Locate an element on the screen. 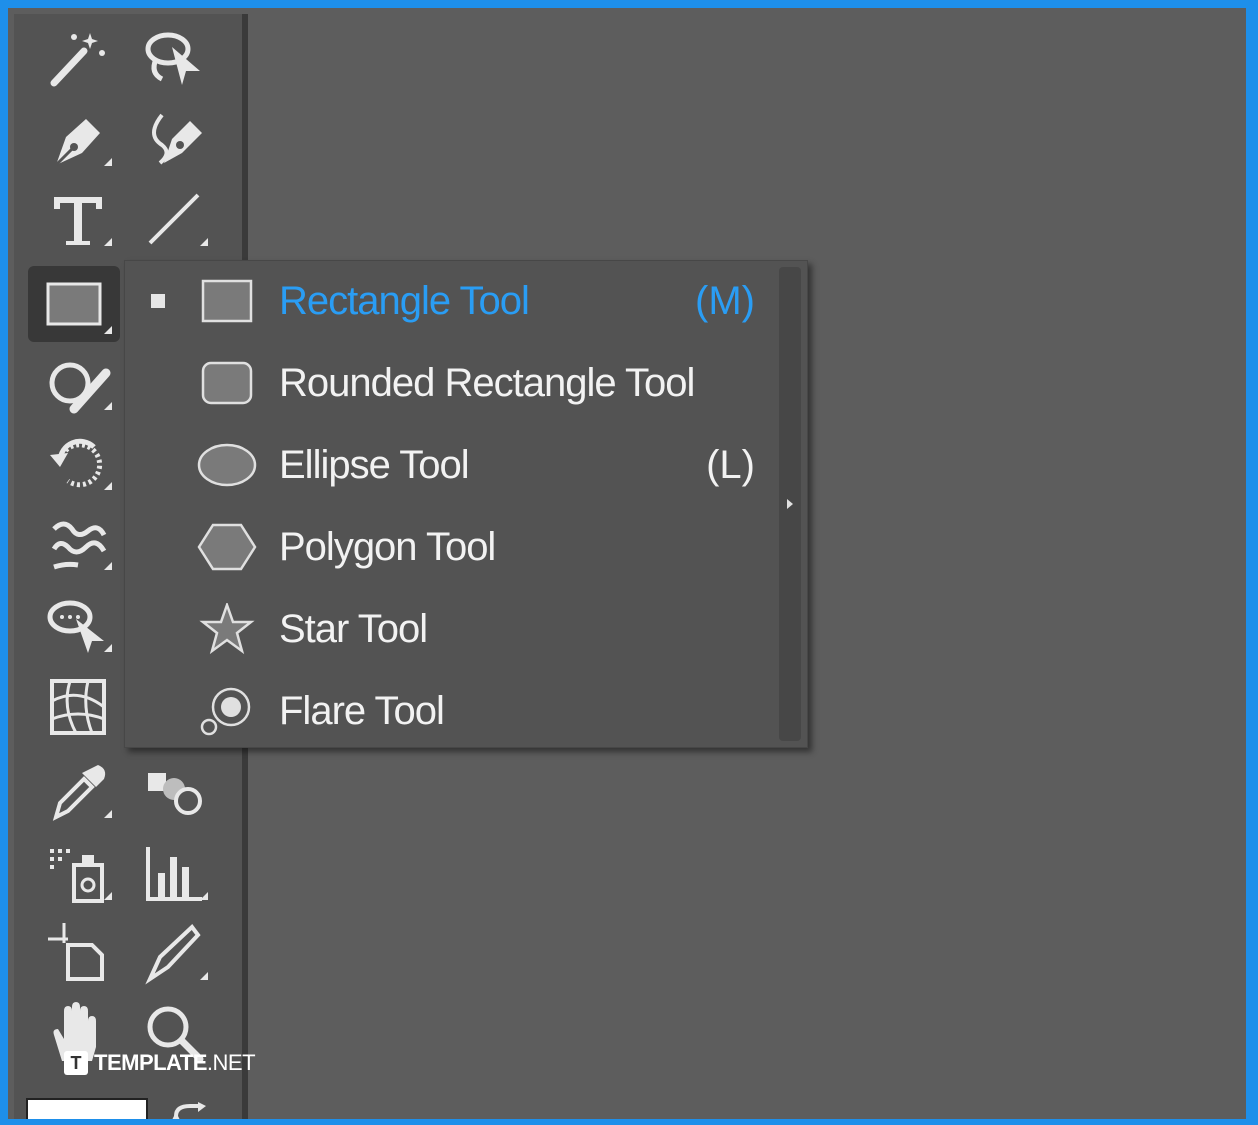  line-segment-icon is located at coordinates (174, 219).